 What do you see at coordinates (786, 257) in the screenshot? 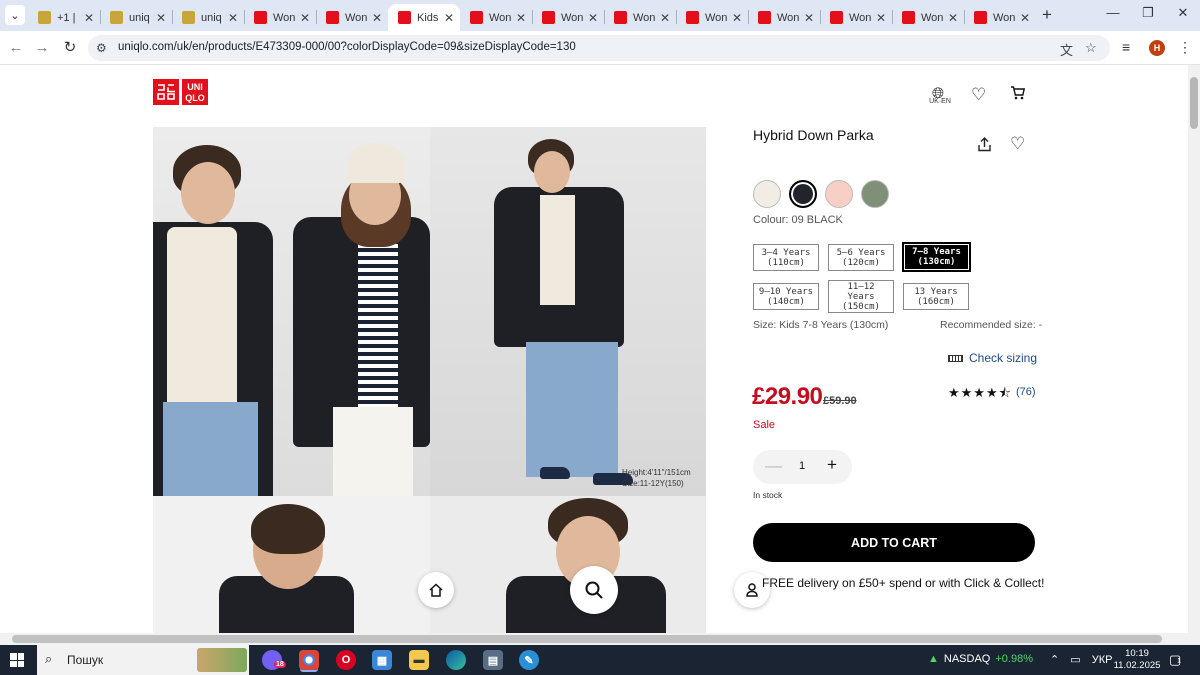
I see `size-option: 3–4 Years (110cm)` at bounding box center [786, 257].